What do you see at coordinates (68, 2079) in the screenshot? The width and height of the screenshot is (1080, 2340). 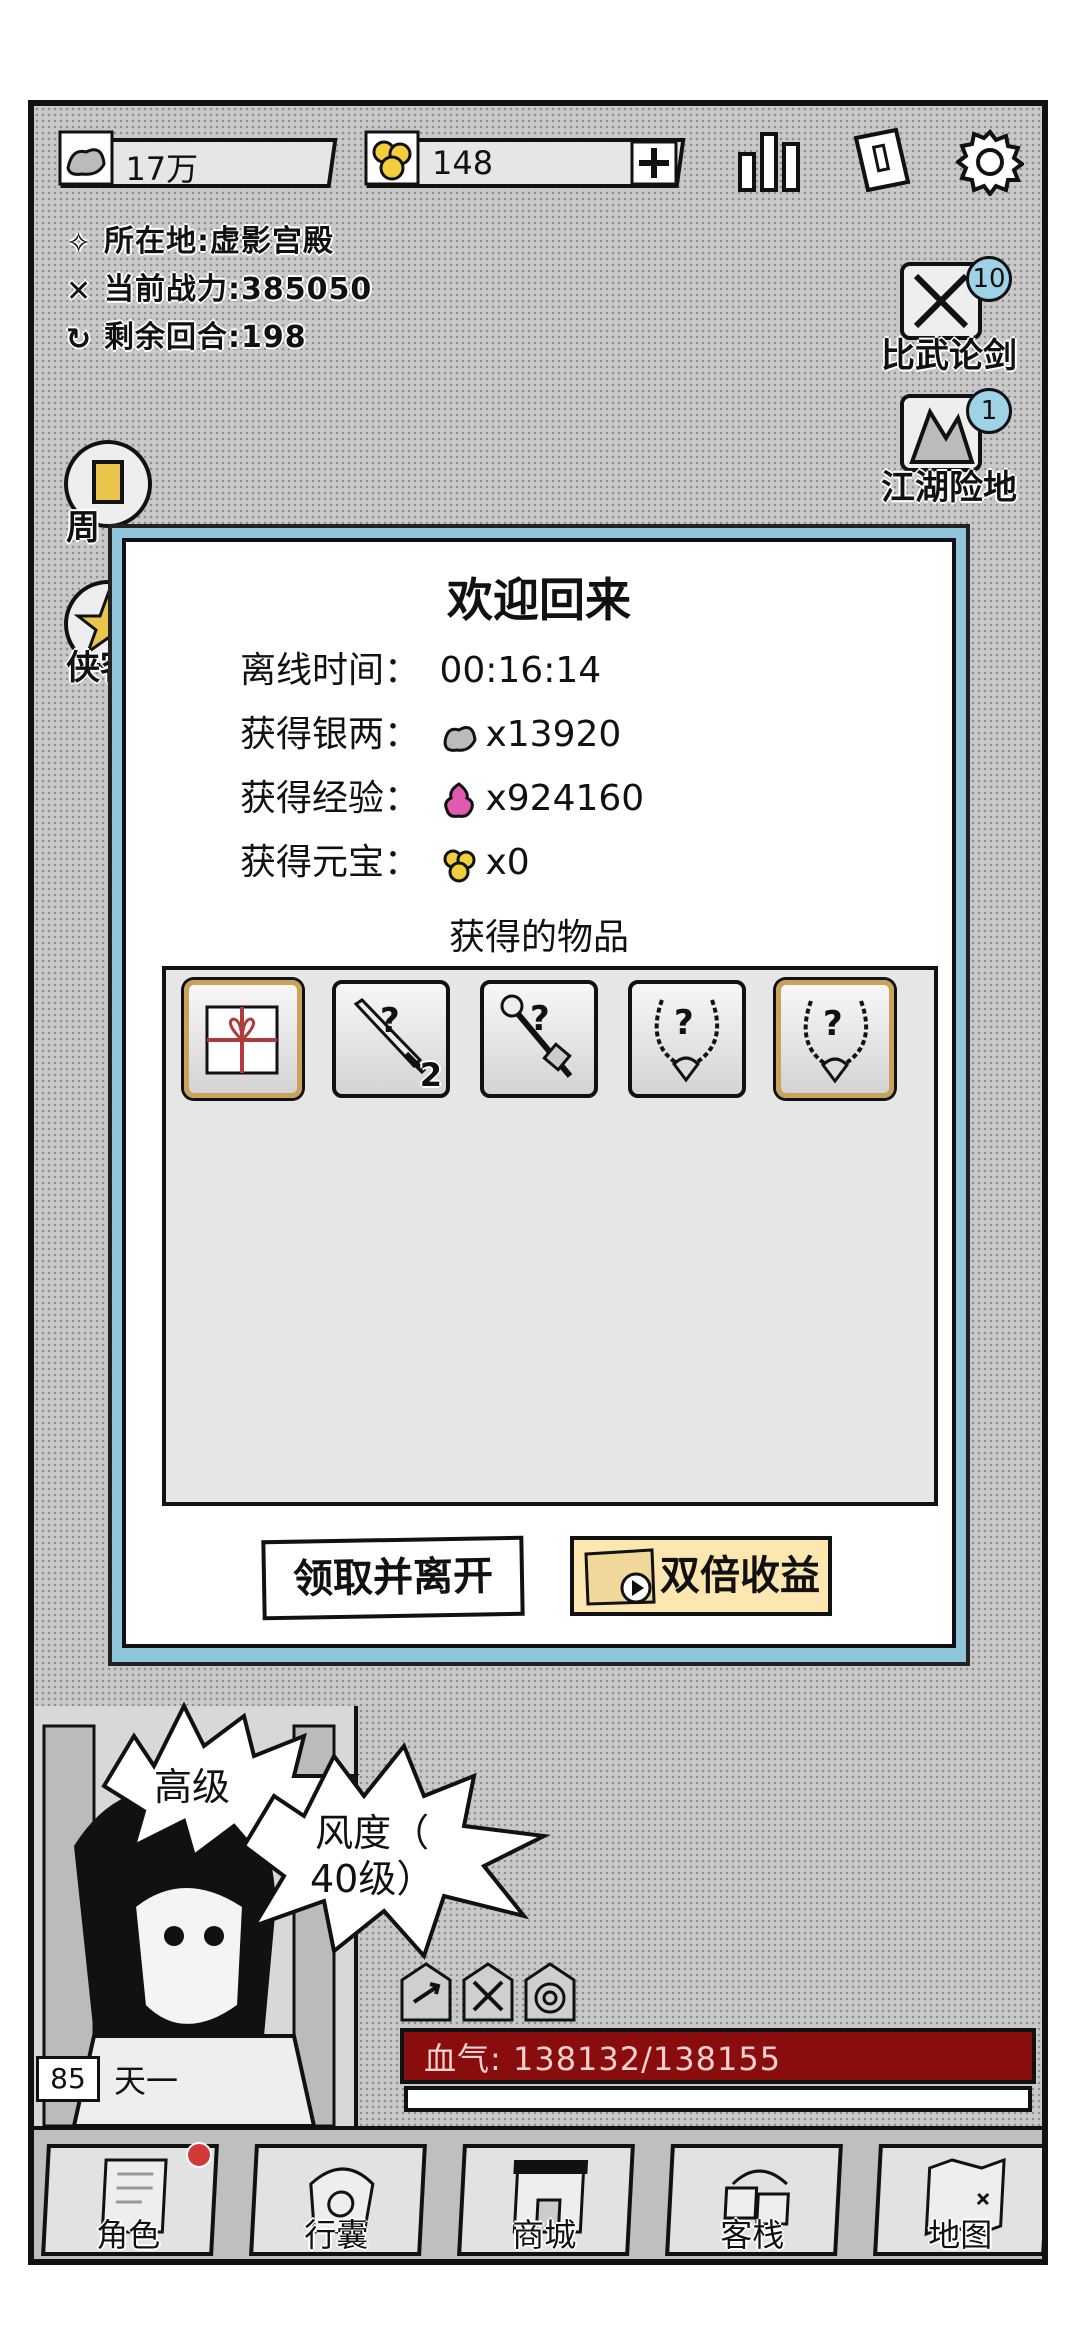 I see `character-level: 85` at bounding box center [68, 2079].